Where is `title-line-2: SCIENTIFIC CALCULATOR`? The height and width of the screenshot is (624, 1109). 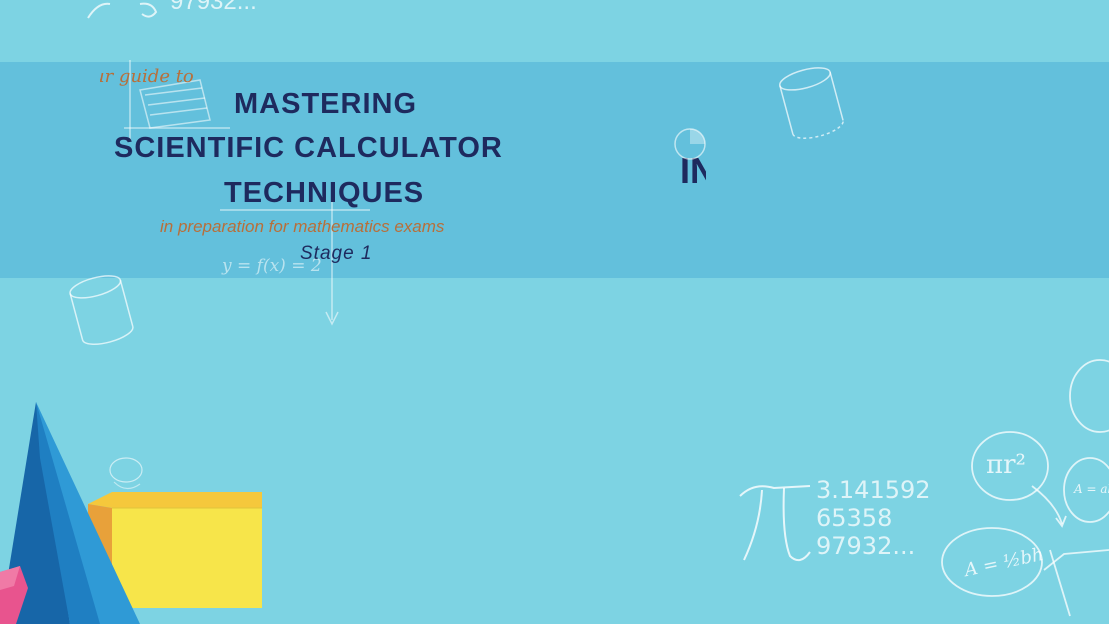 title-line-2: SCIENTIFIC CALCULATOR is located at coordinates (308, 148).